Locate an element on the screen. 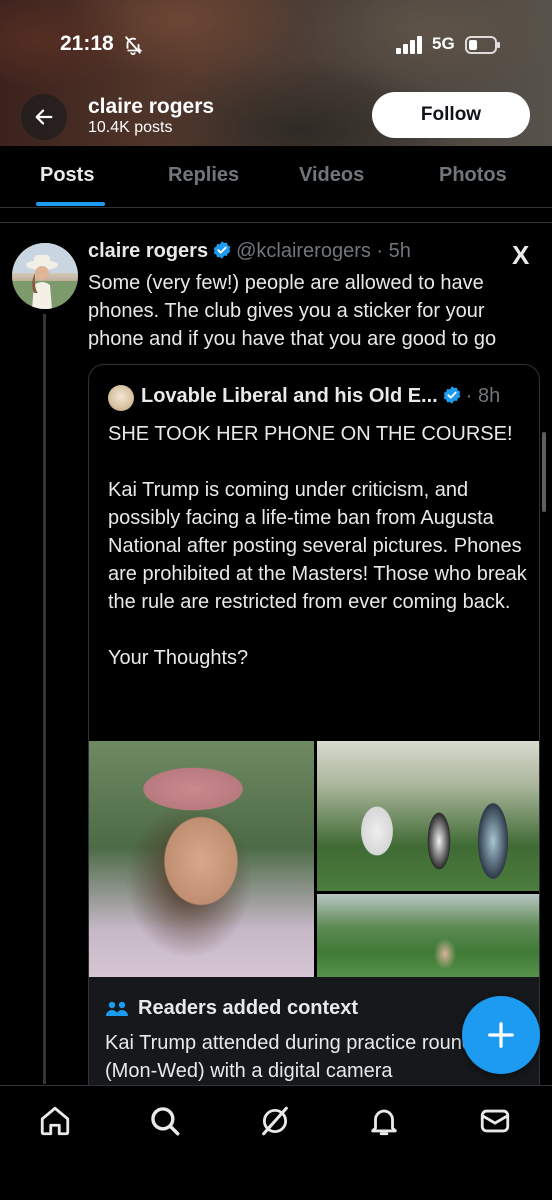 The height and width of the screenshot is (1200, 552). author-handle-time: @kclairerogers · 5h is located at coordinates (323, 251).